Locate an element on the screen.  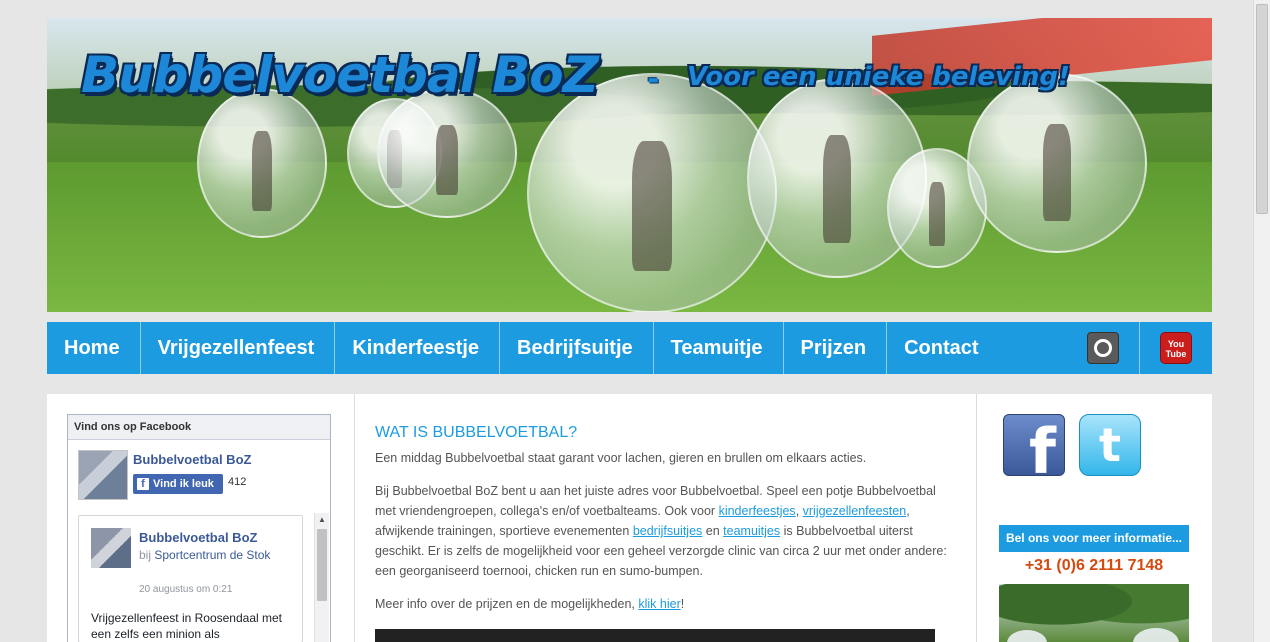
youtube-icon: You Tube is located at coordinates (1176, 348).